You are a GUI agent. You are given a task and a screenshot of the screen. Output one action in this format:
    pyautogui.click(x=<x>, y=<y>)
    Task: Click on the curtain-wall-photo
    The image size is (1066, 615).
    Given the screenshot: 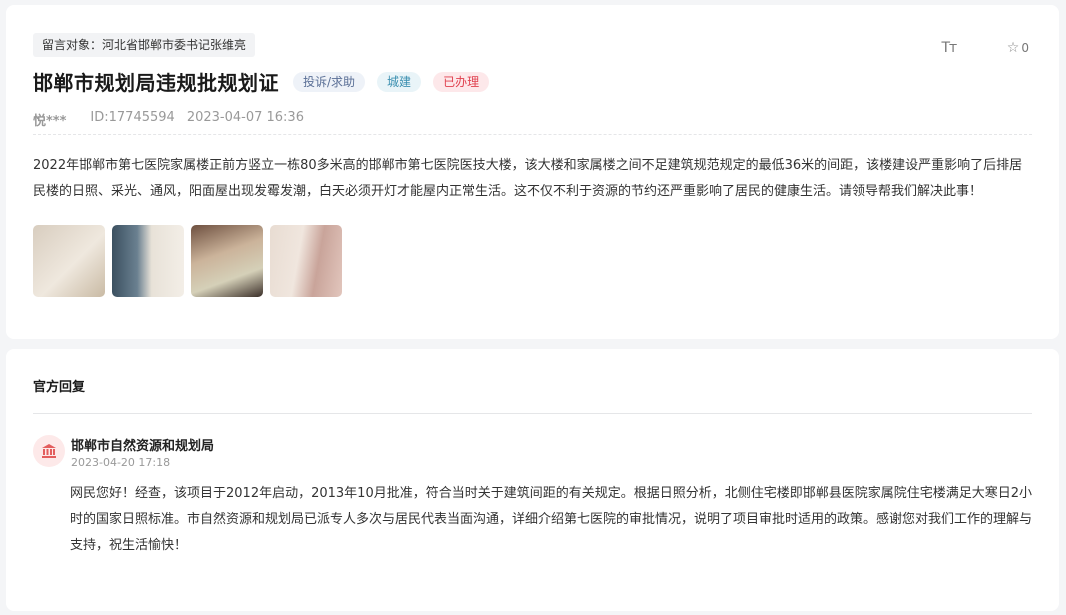 What is the action you would take?
    pyautogui.click(x=306, y=261)
    